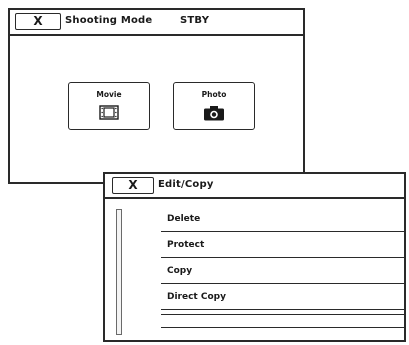 Image resolution: width=409 pixels, height=345 pixels. What do you see at coordinates (184, 219) in the screenshot?
I see `menu-item-label: Delete` at bounding box center [184, 219].